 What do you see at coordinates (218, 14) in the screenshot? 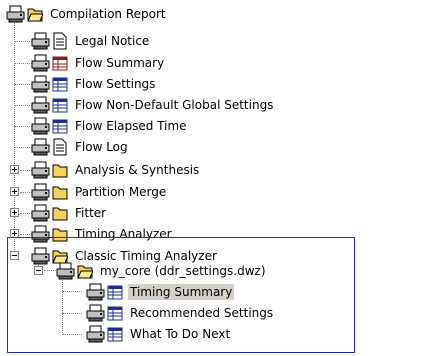
I see `tree-item-compilation-report: Compilation Report` at bounding box center [218, 14].